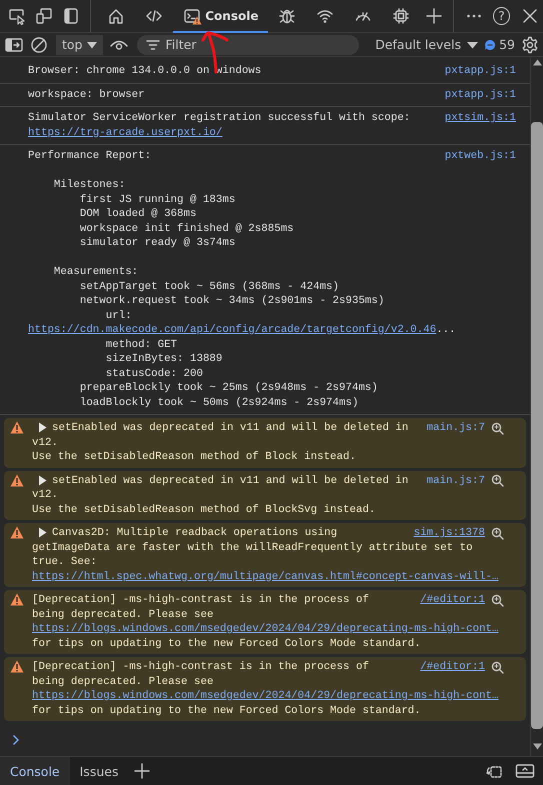 This screenshot has height=785, width=543. I want to click on dock-icon, so click(71, 16).